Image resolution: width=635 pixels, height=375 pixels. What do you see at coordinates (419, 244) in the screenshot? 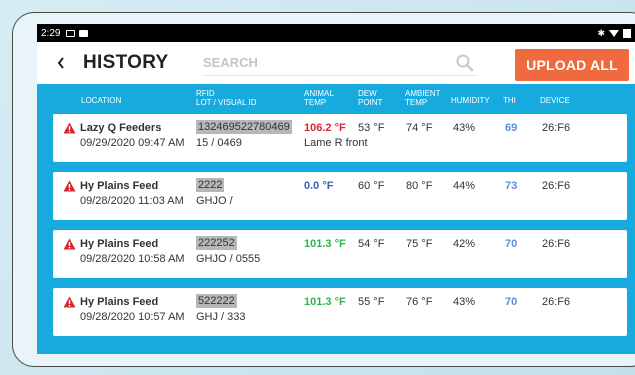
I see `ambient-temp: 75 °F` at bounding box center [419, 244].